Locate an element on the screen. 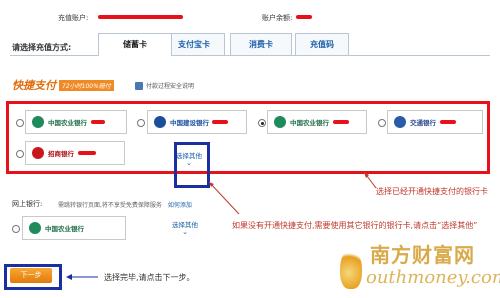 The width and height of the screenshot is (500, 298). bank-radio-3-selected is located at coordinates (262, 123).